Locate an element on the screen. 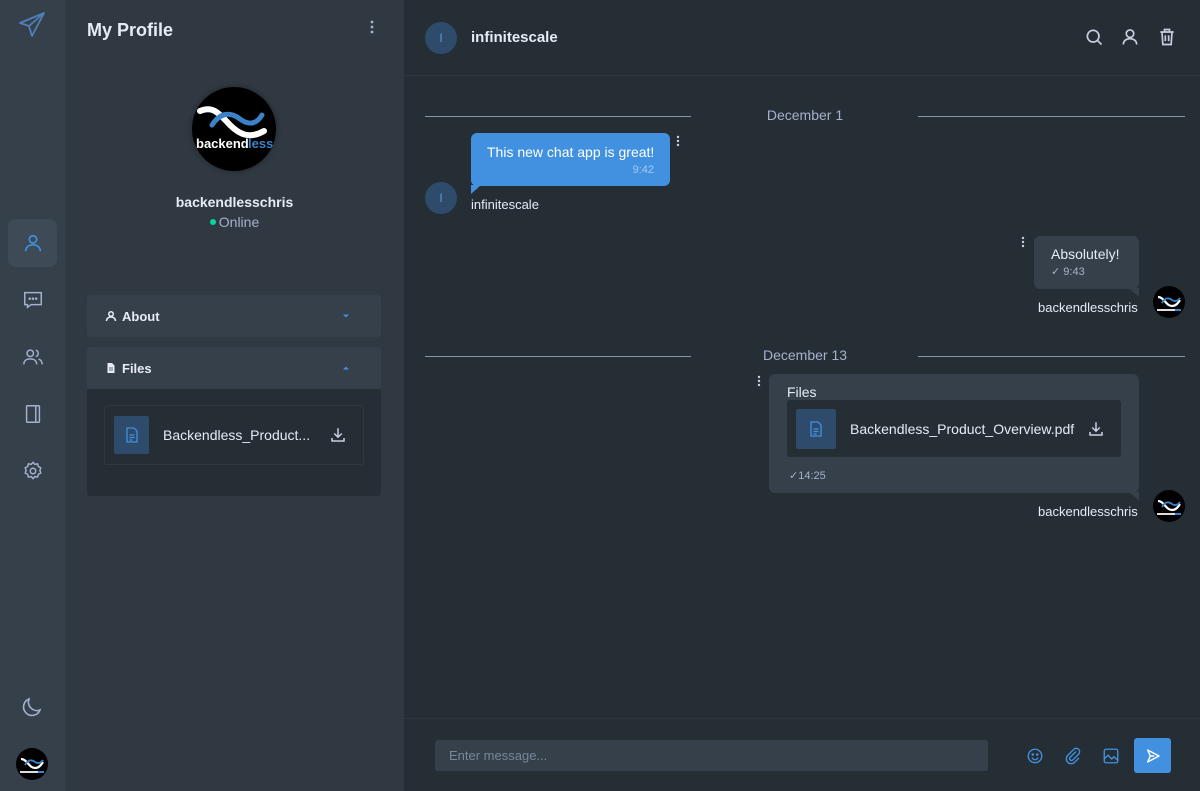 This screenshot has height=791, width=1200. sender-name: infinitescale is located at coordinates (505, 204).